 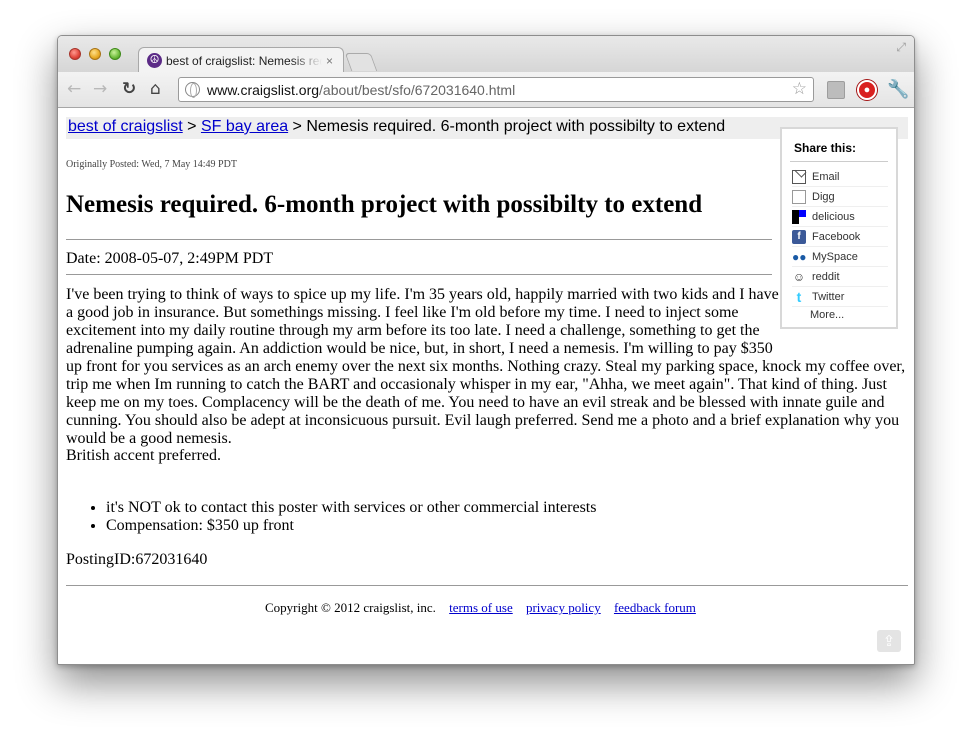 What do you see at coordinates (263, 89) in the screenshot?
I see `url-host: www.craigslist.org` at bounding box center [263, 89].